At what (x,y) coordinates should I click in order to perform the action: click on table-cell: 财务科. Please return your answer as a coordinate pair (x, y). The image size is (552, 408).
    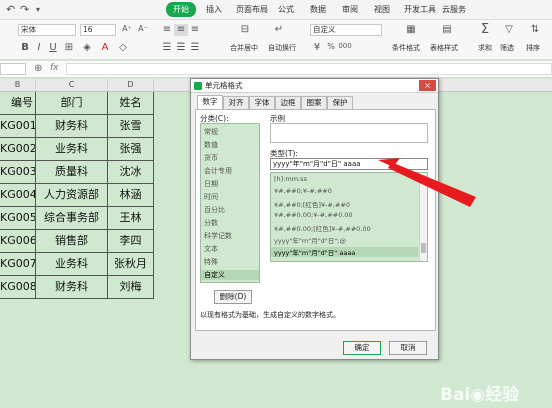
    Looking at the image, I should click on (72, 126).